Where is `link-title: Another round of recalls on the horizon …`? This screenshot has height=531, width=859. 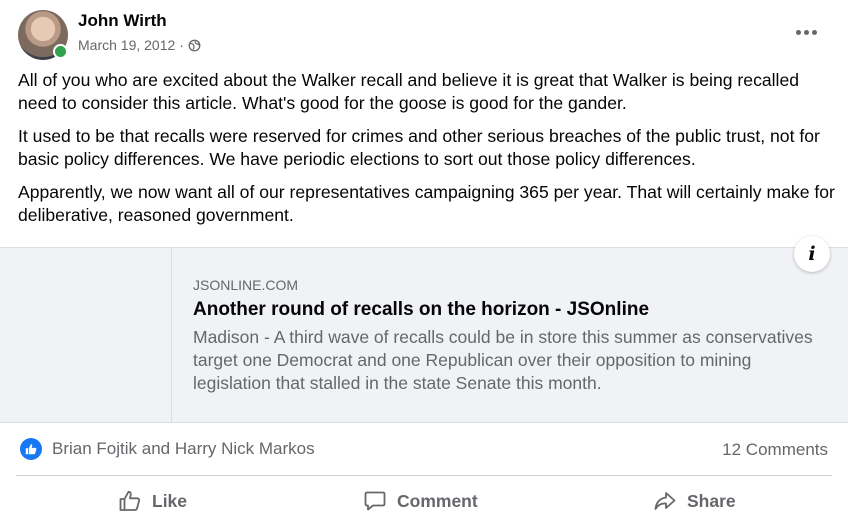 link-title: Another round of recalls on the horizon … is located at coordinates (421, 310).